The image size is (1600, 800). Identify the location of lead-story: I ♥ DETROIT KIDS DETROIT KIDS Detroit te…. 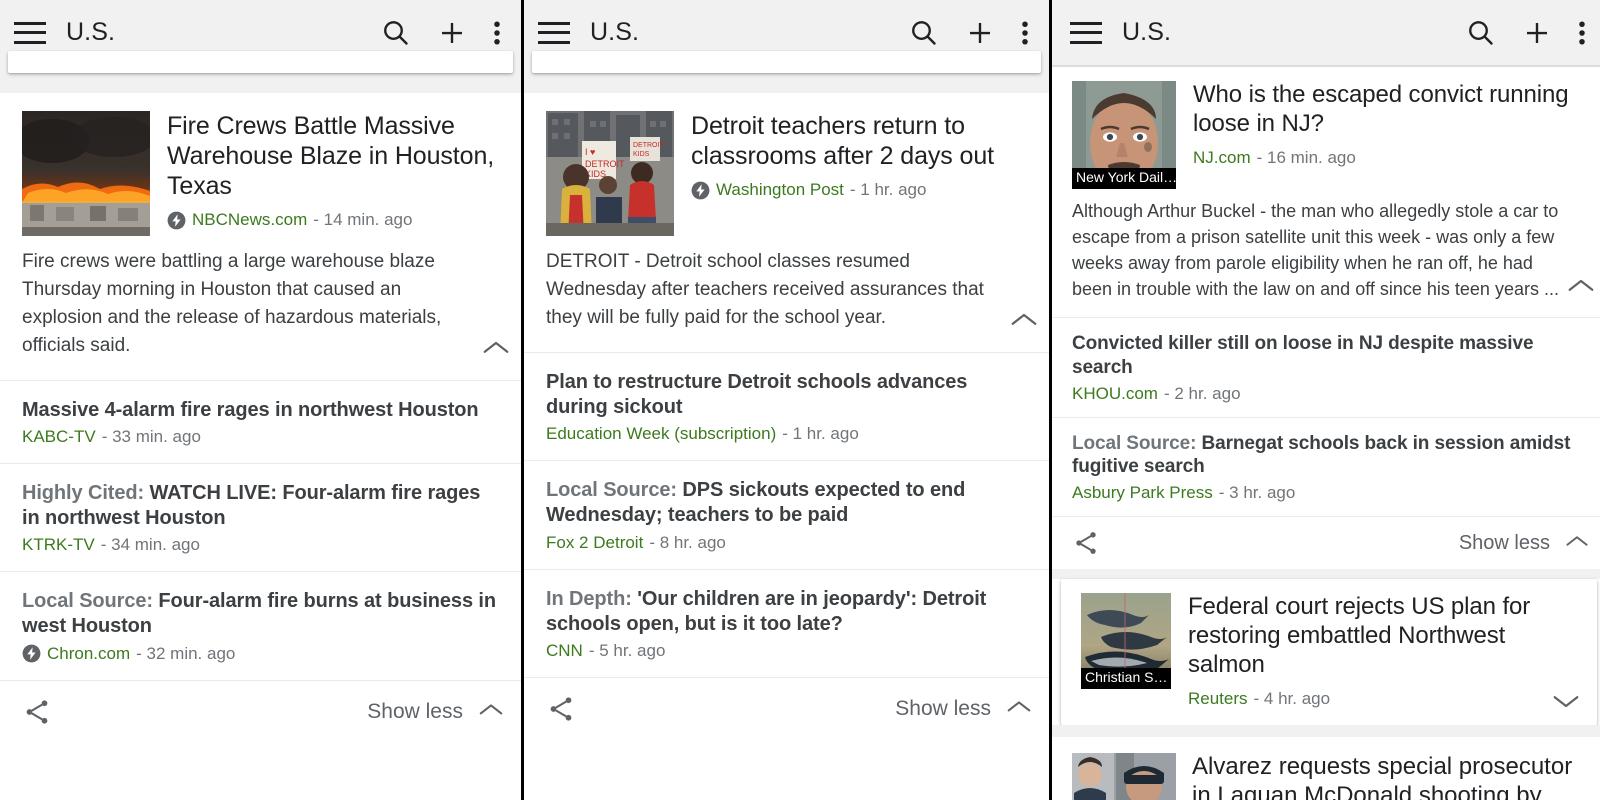
(786, 167).